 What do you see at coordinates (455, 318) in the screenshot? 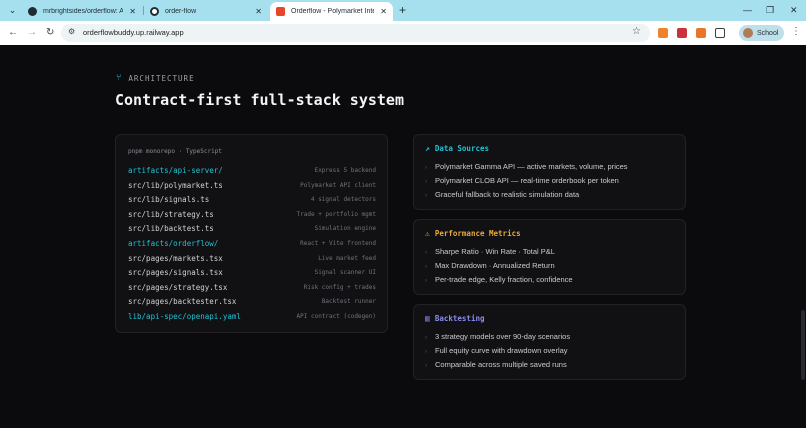
I see `card-header: ▥ Backtesting` at bounding box center [455, 318].